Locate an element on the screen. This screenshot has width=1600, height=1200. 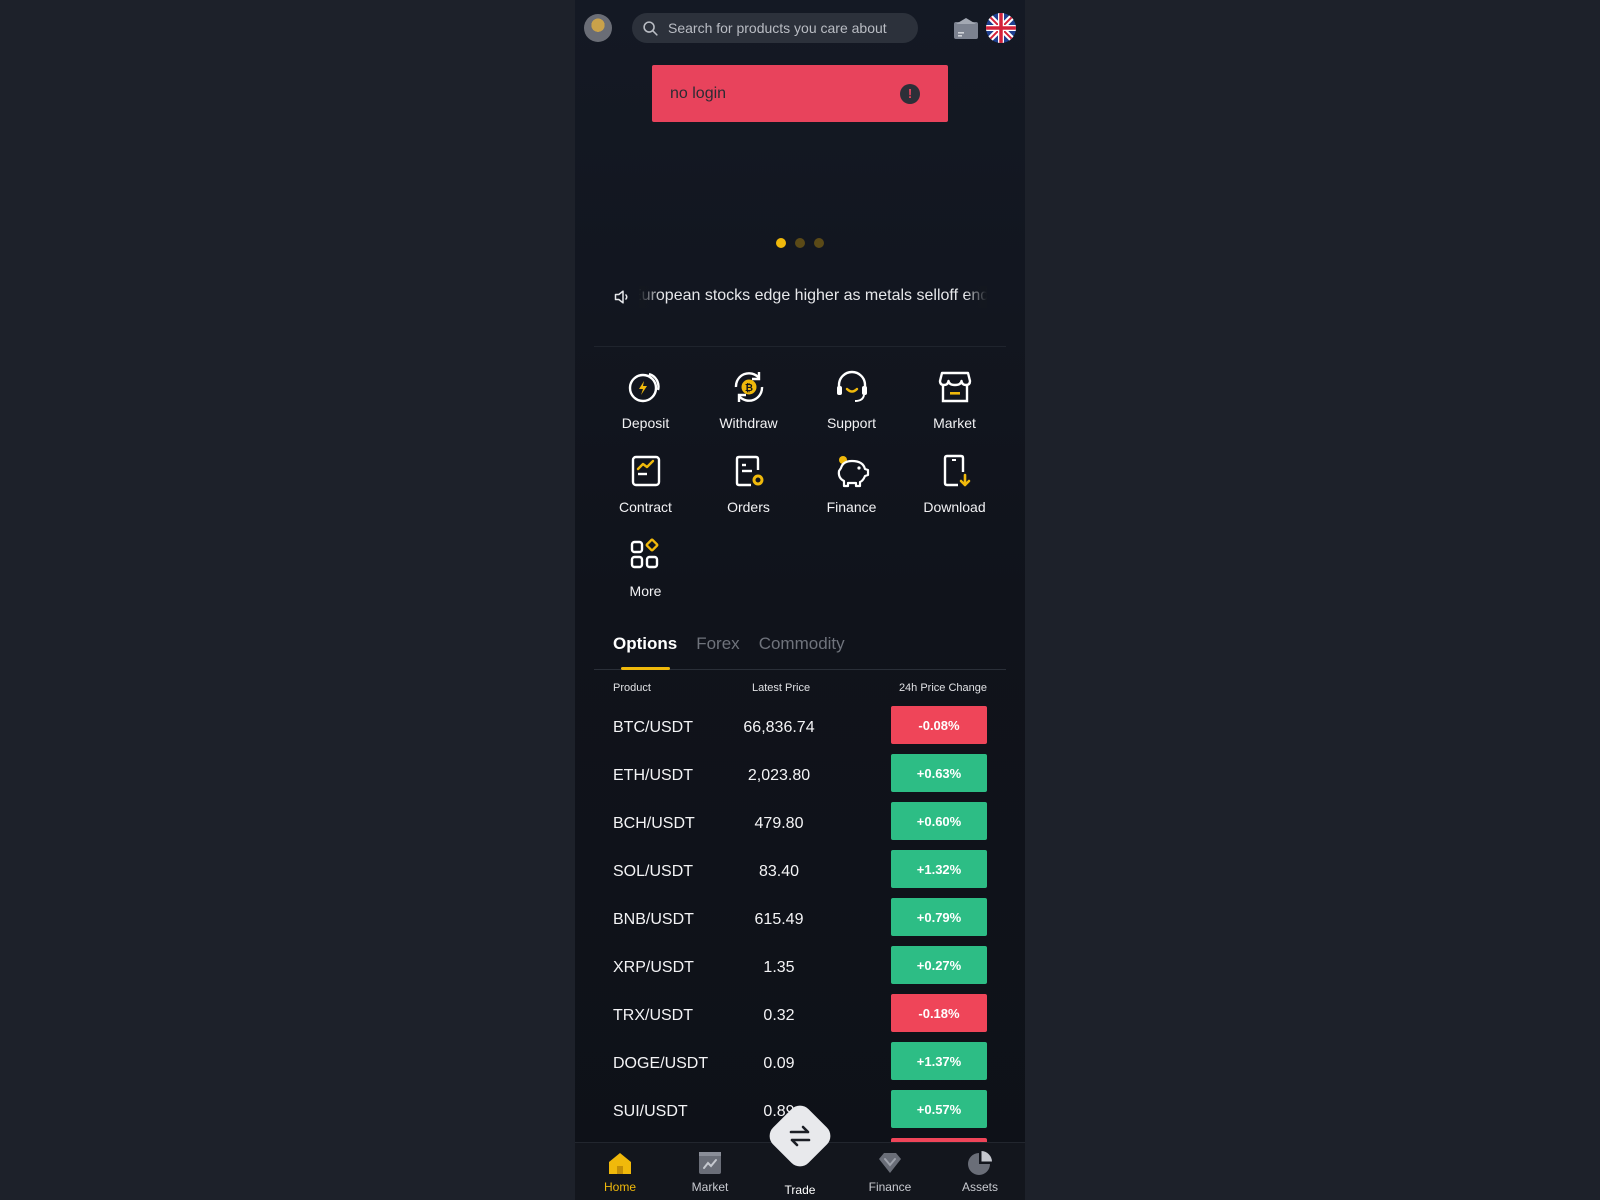
error-toast: no login ! is located at coordinates (800, 93).